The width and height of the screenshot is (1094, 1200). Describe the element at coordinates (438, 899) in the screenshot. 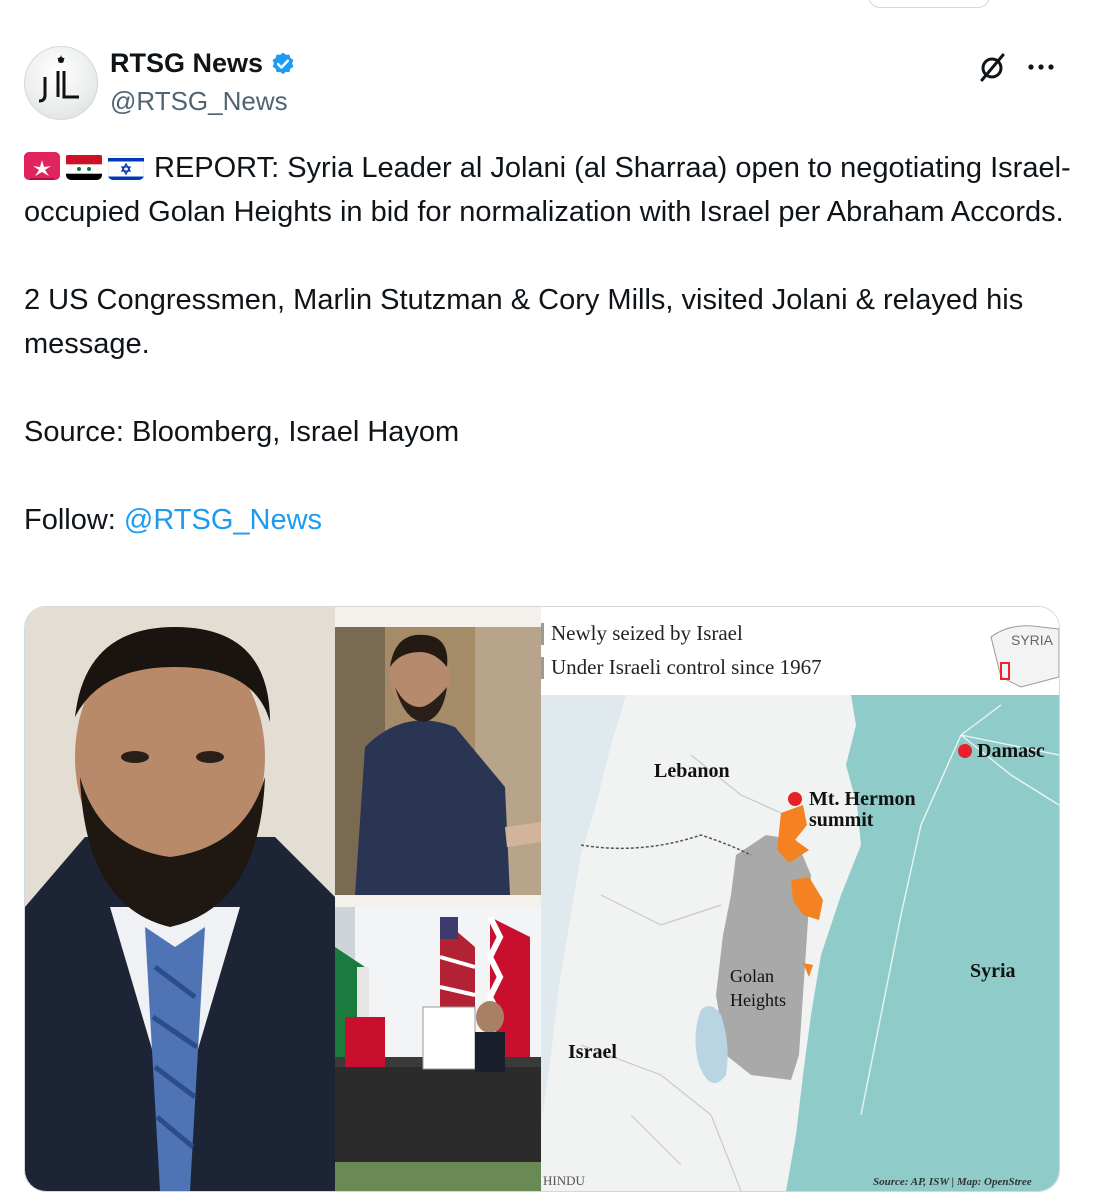

I see `photo-column` at that location.